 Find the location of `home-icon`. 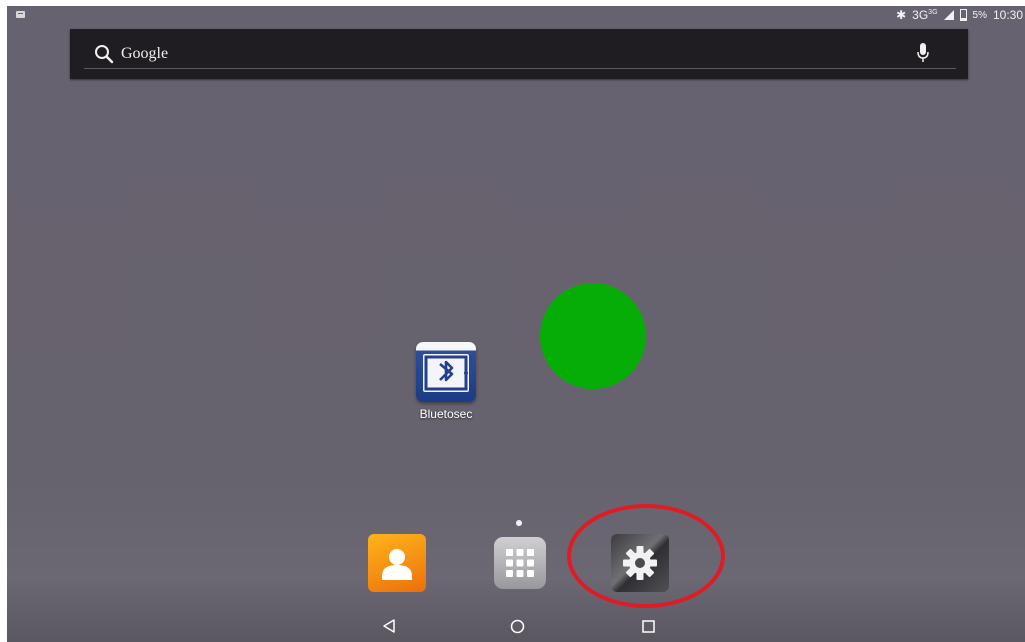

home-icon is located at coordinates (517, 626).